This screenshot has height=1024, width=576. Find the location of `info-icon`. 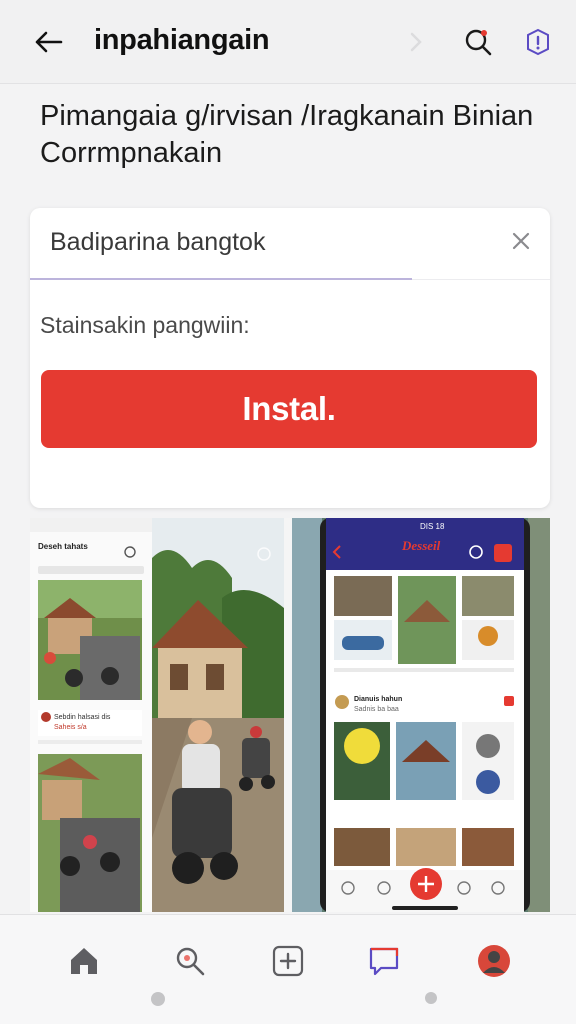

info-icon is located at coordinates (538, 42).